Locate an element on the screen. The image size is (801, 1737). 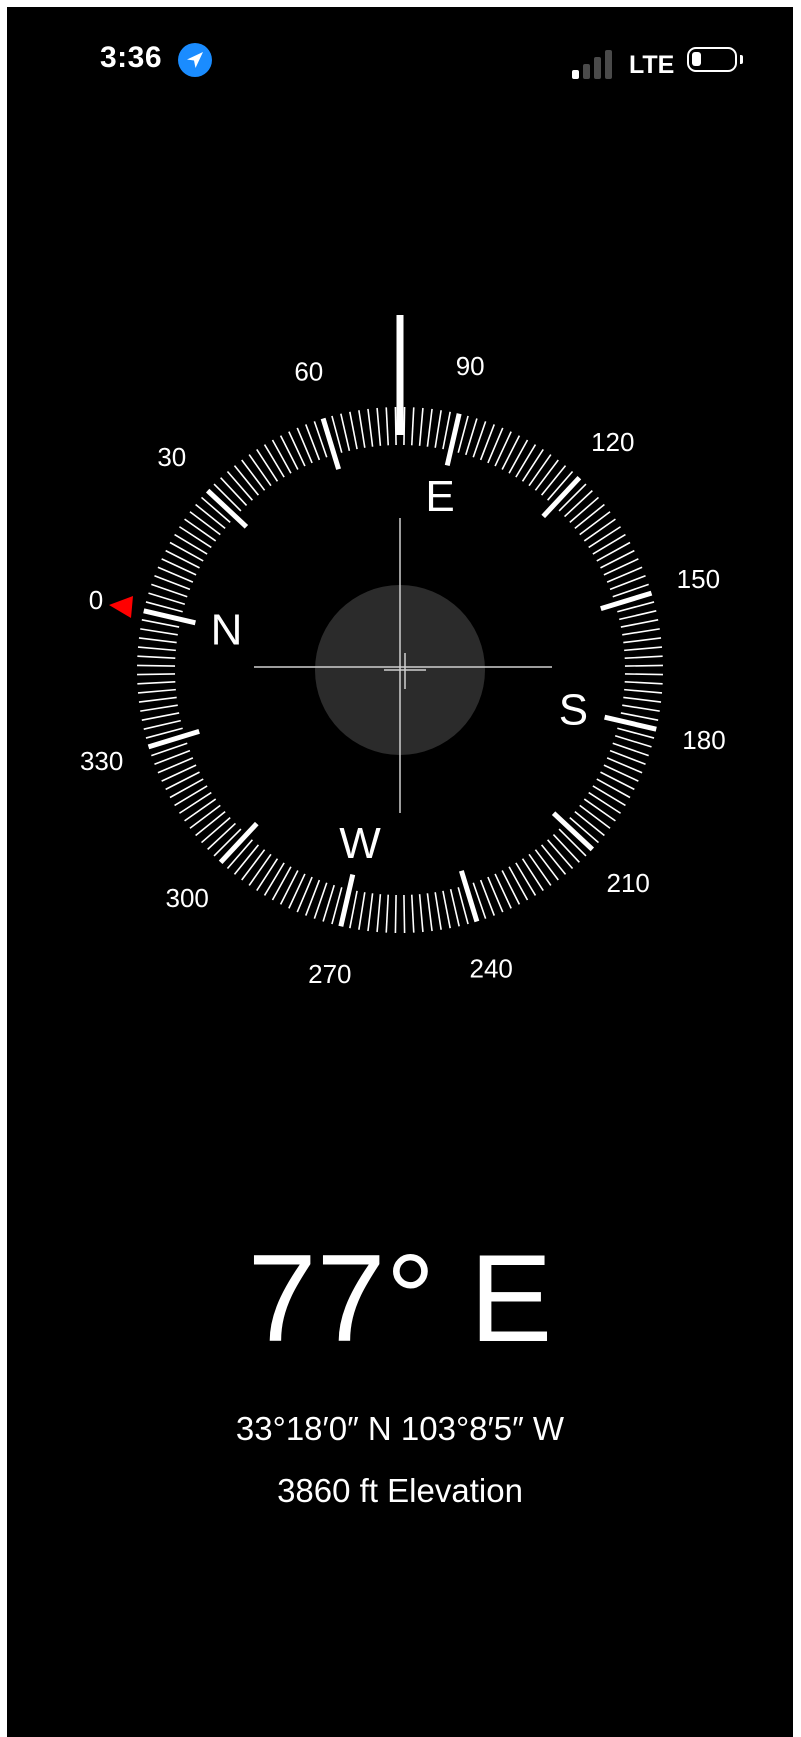
compass-major-tick is located at coordinates (330, 443).